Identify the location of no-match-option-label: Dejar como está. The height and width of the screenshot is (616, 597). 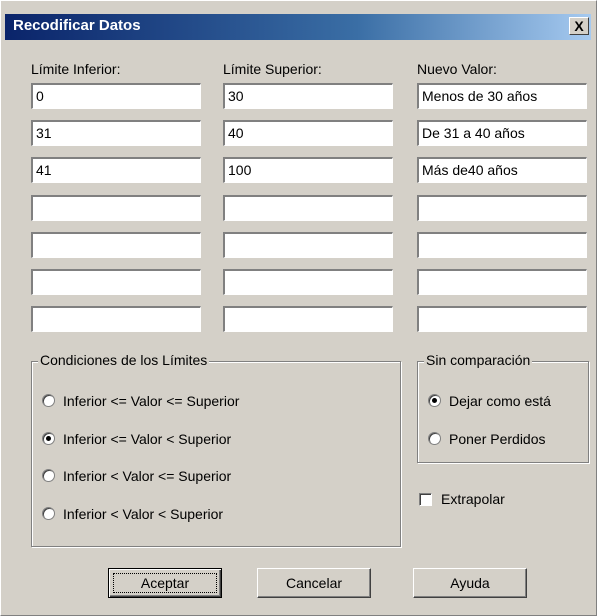
(500, 401).